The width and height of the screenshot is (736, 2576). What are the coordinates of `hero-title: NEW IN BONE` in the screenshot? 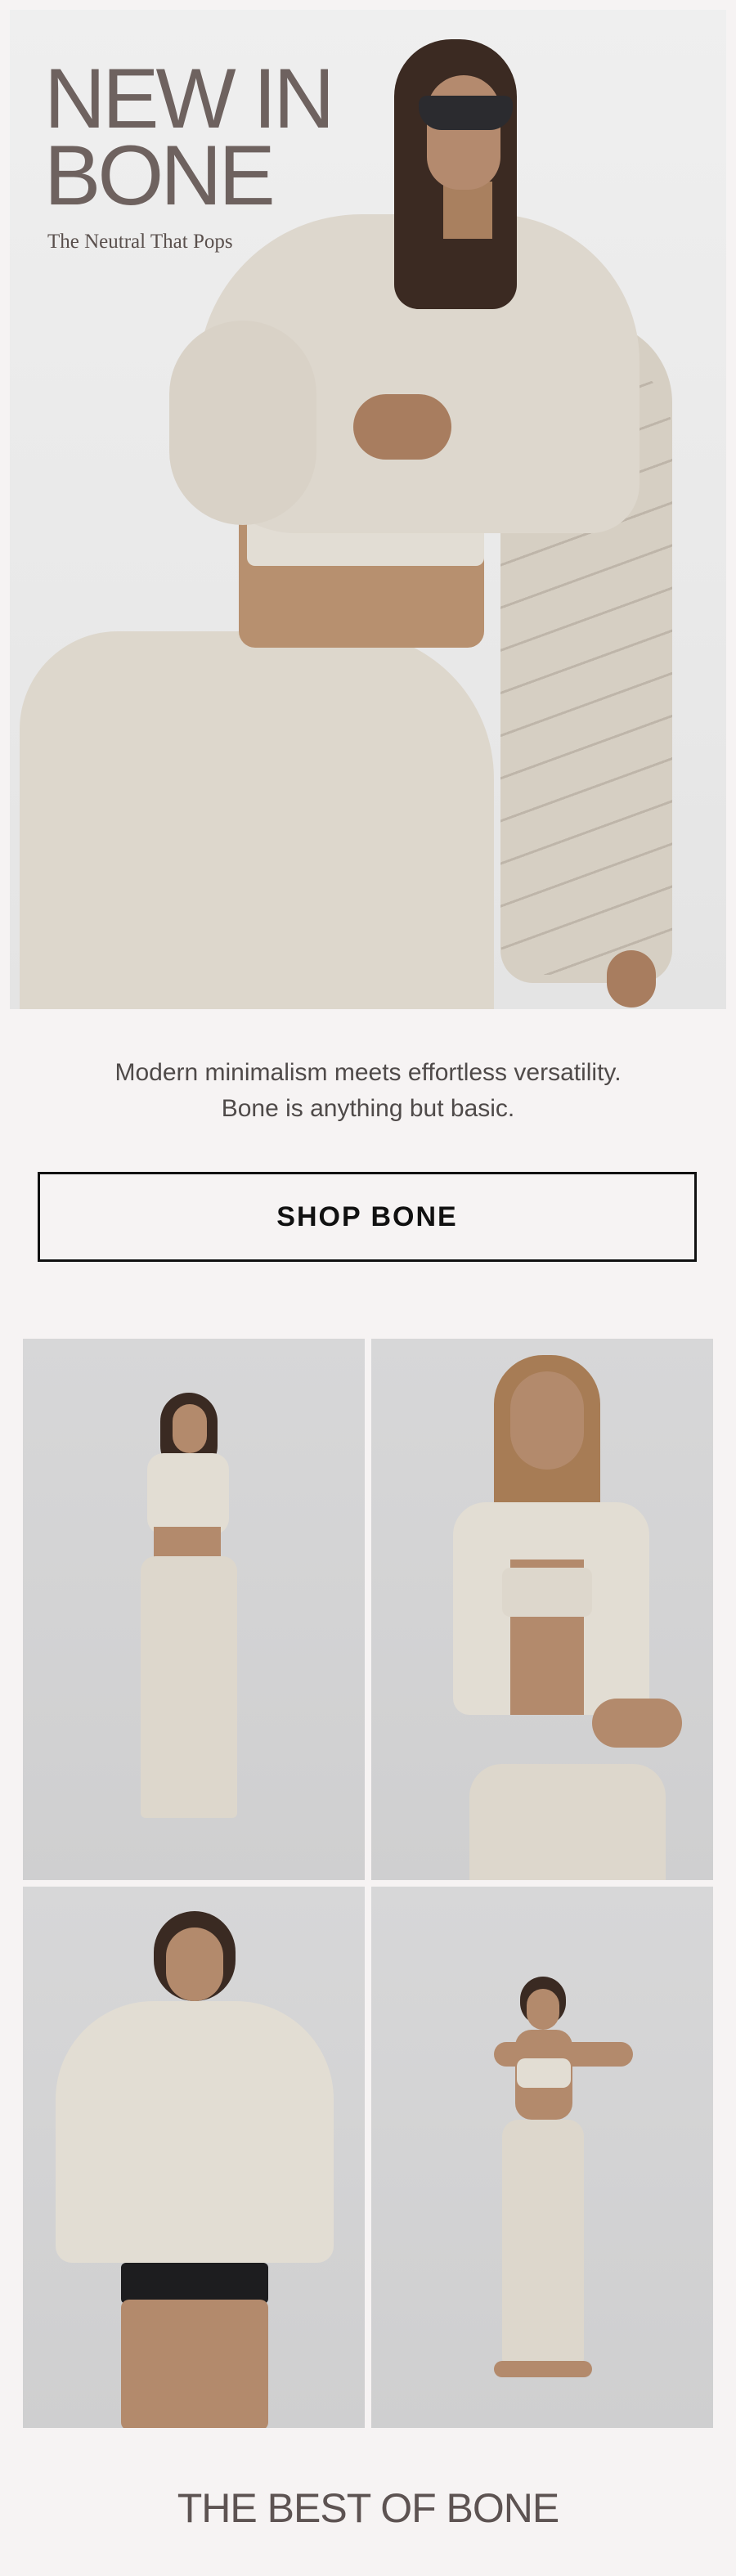 It's located at (190, 138).